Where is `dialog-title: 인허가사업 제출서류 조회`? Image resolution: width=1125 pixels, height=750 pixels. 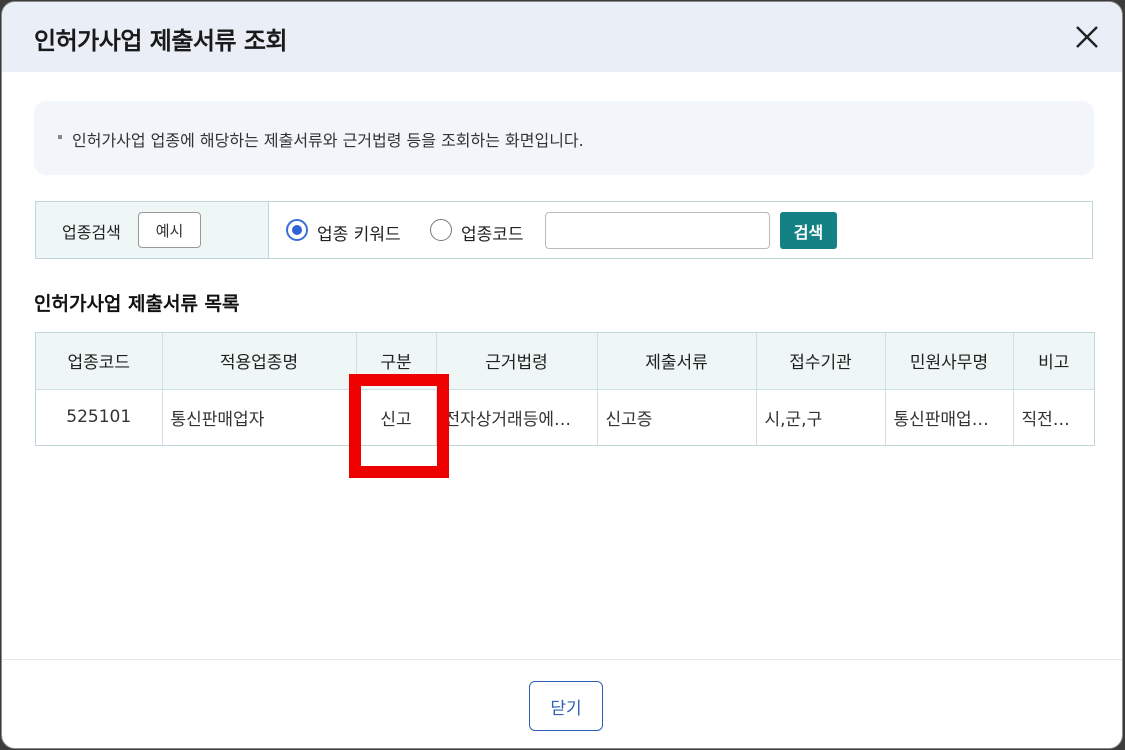
dialog-title: 인허가사업 제출서류 조회 is located at coordinates (161, 41).